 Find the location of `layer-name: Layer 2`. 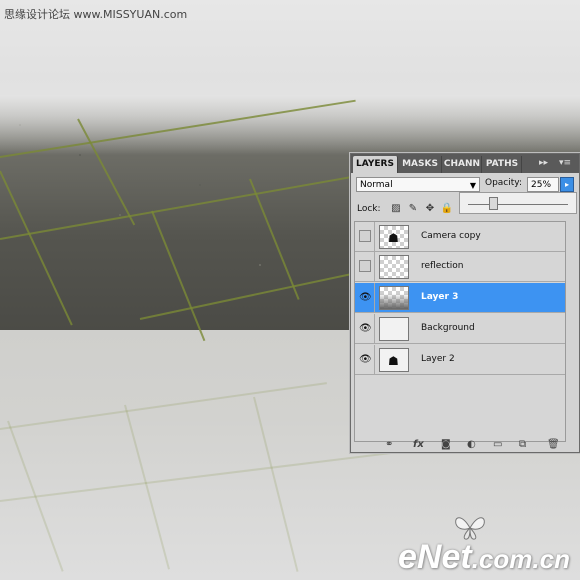

layer-name: Layer 2 is located at coordinates (438, 359).